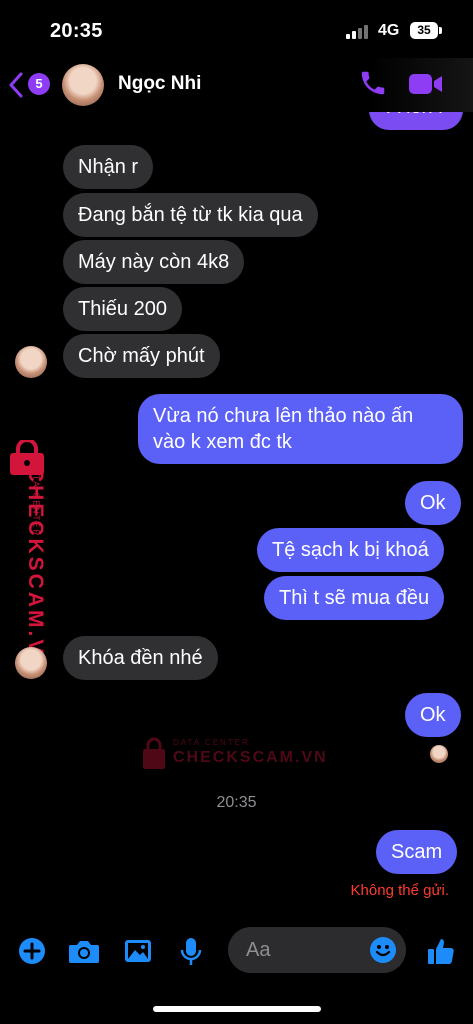 The width and height of the screenshot is (473, 1024). Describe the element at coordinates (389, 30) in the screenshot. I see `network-label: 4G` at that location.